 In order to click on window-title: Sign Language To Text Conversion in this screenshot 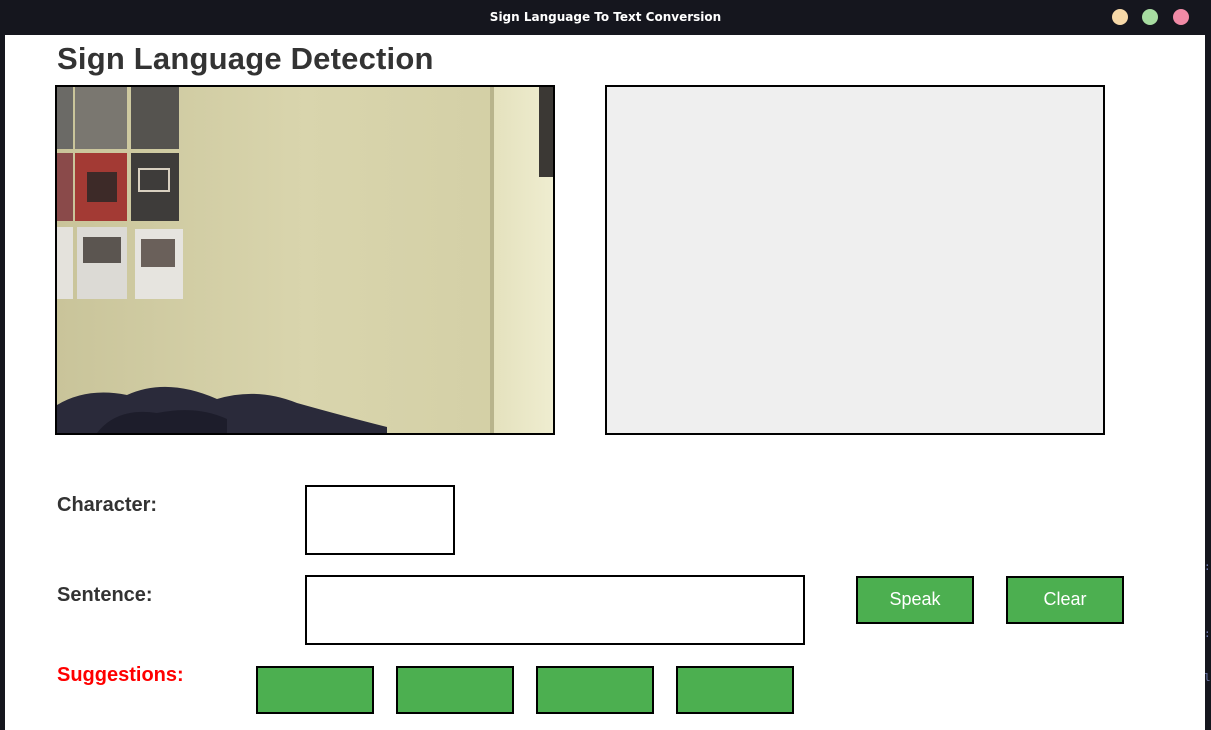, I will do `click(605, 17)`.